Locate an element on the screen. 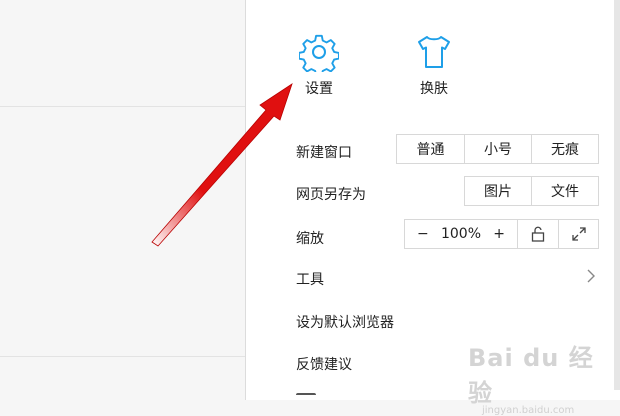  expand-icon is located at coordinates (578, 234).